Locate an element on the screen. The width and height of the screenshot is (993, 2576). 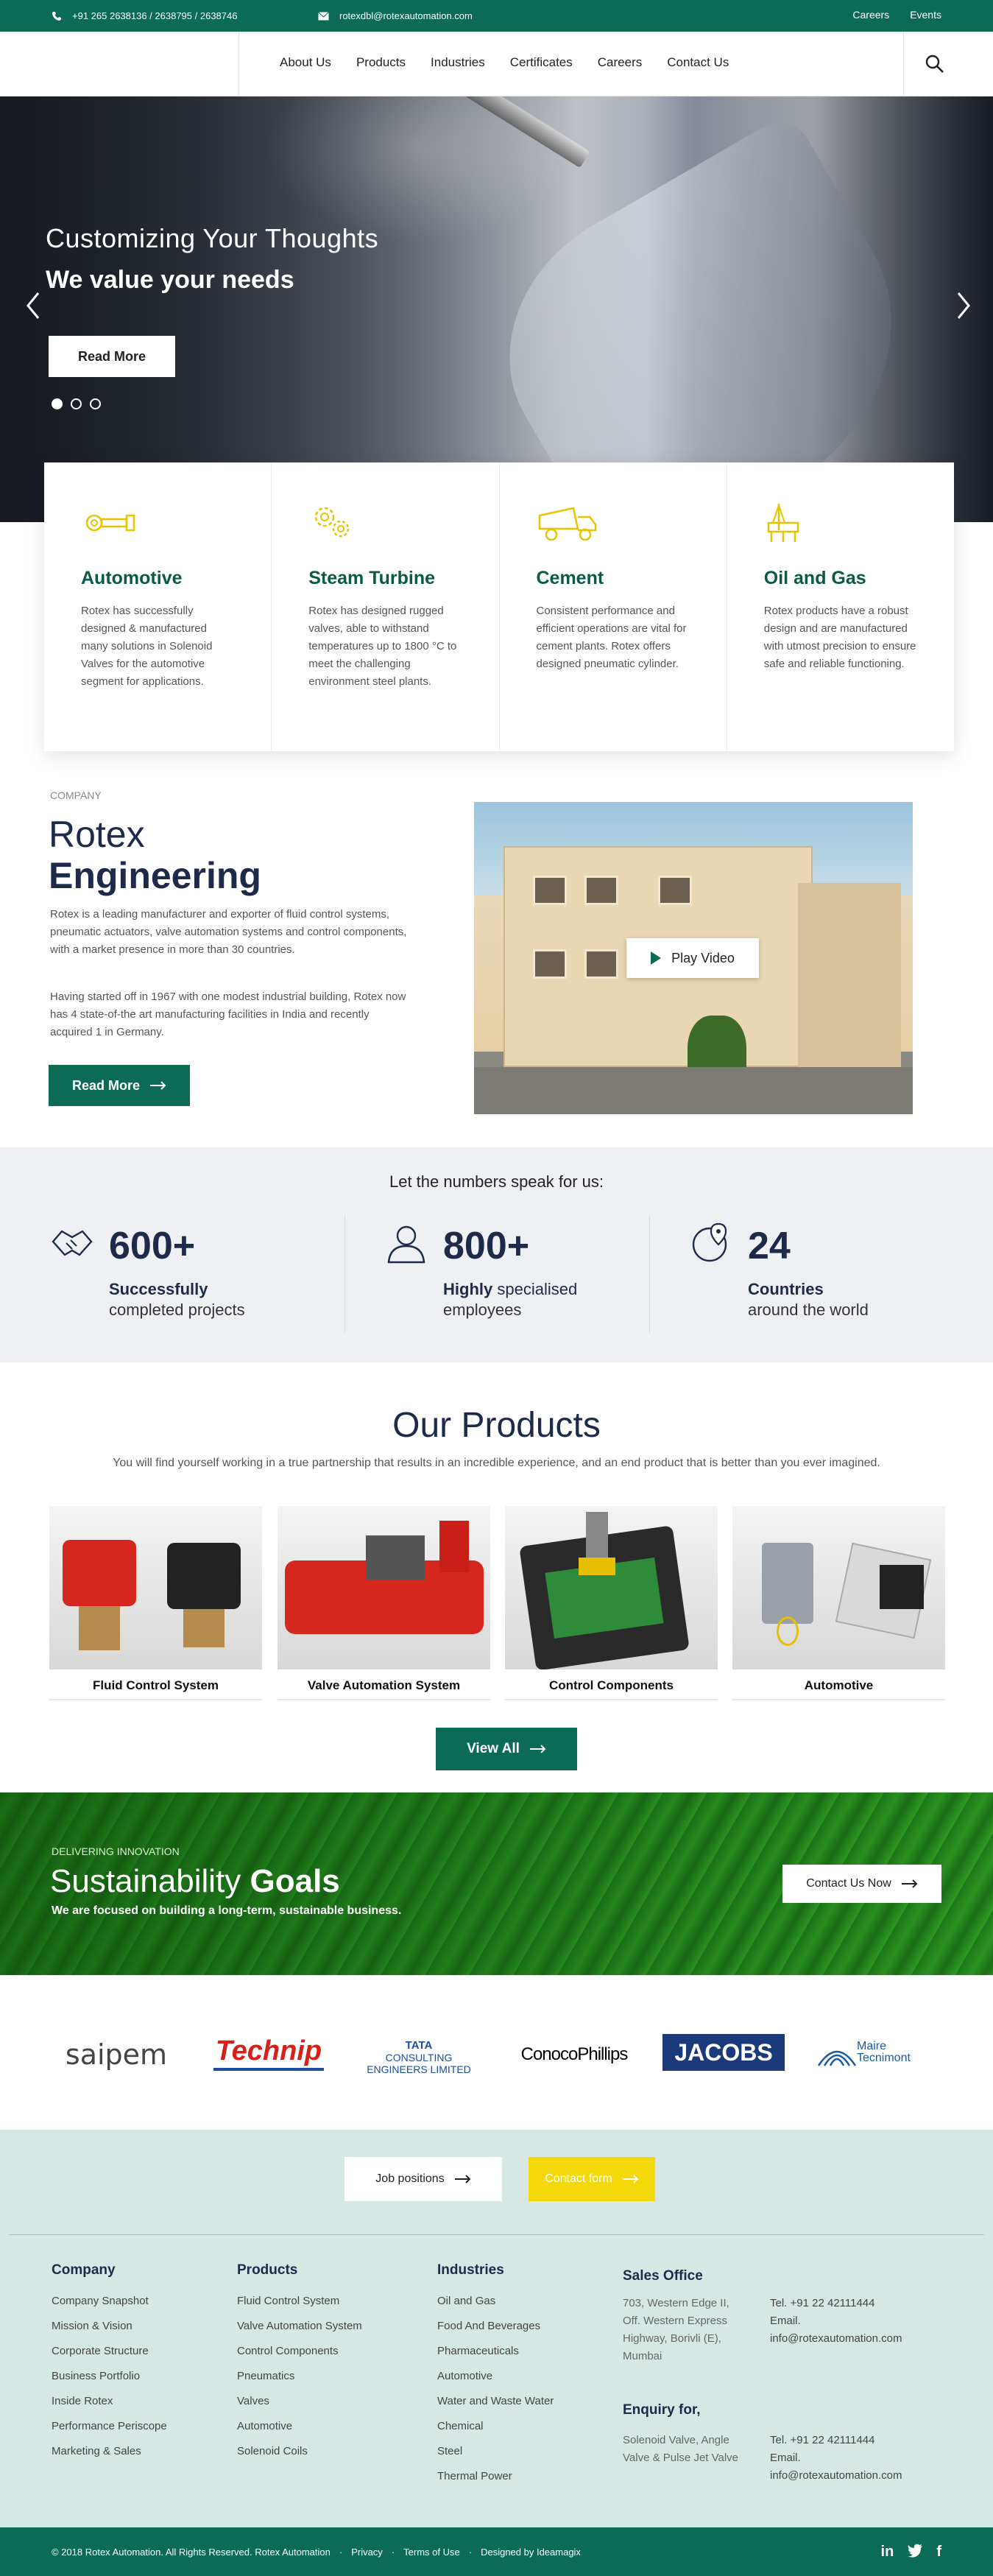
play-video-button: Play Video is located at coordinates (692, 958).